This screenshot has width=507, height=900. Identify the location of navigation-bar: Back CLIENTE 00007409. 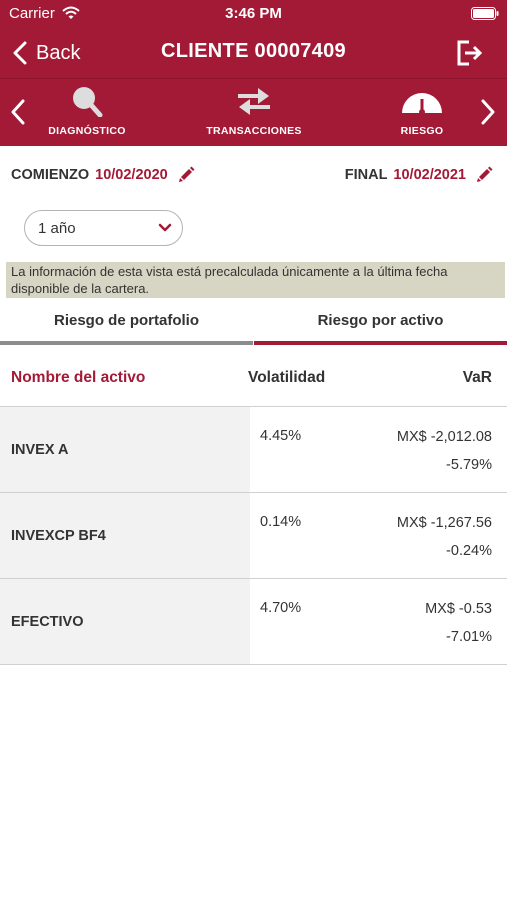
(253, 53).